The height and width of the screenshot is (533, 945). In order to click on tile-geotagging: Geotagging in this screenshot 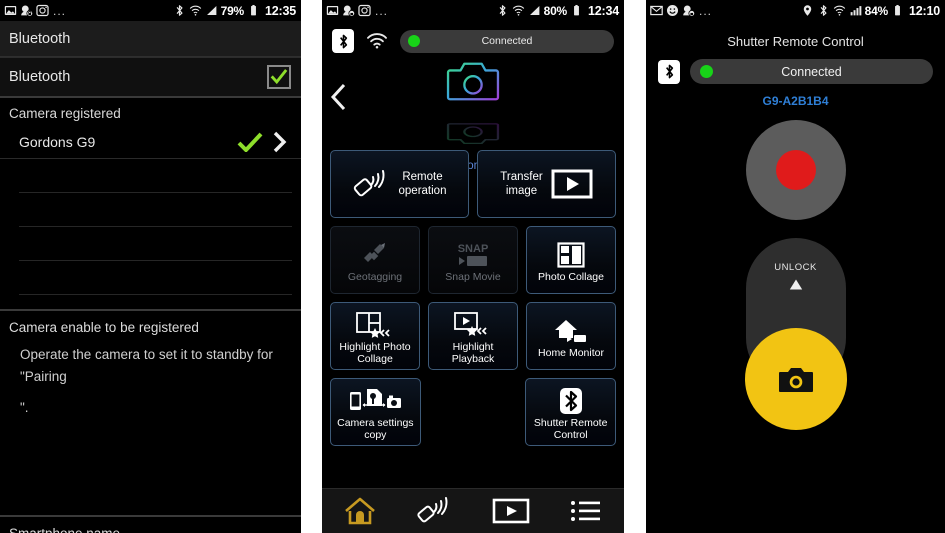, I will do `click(375, 260)`.